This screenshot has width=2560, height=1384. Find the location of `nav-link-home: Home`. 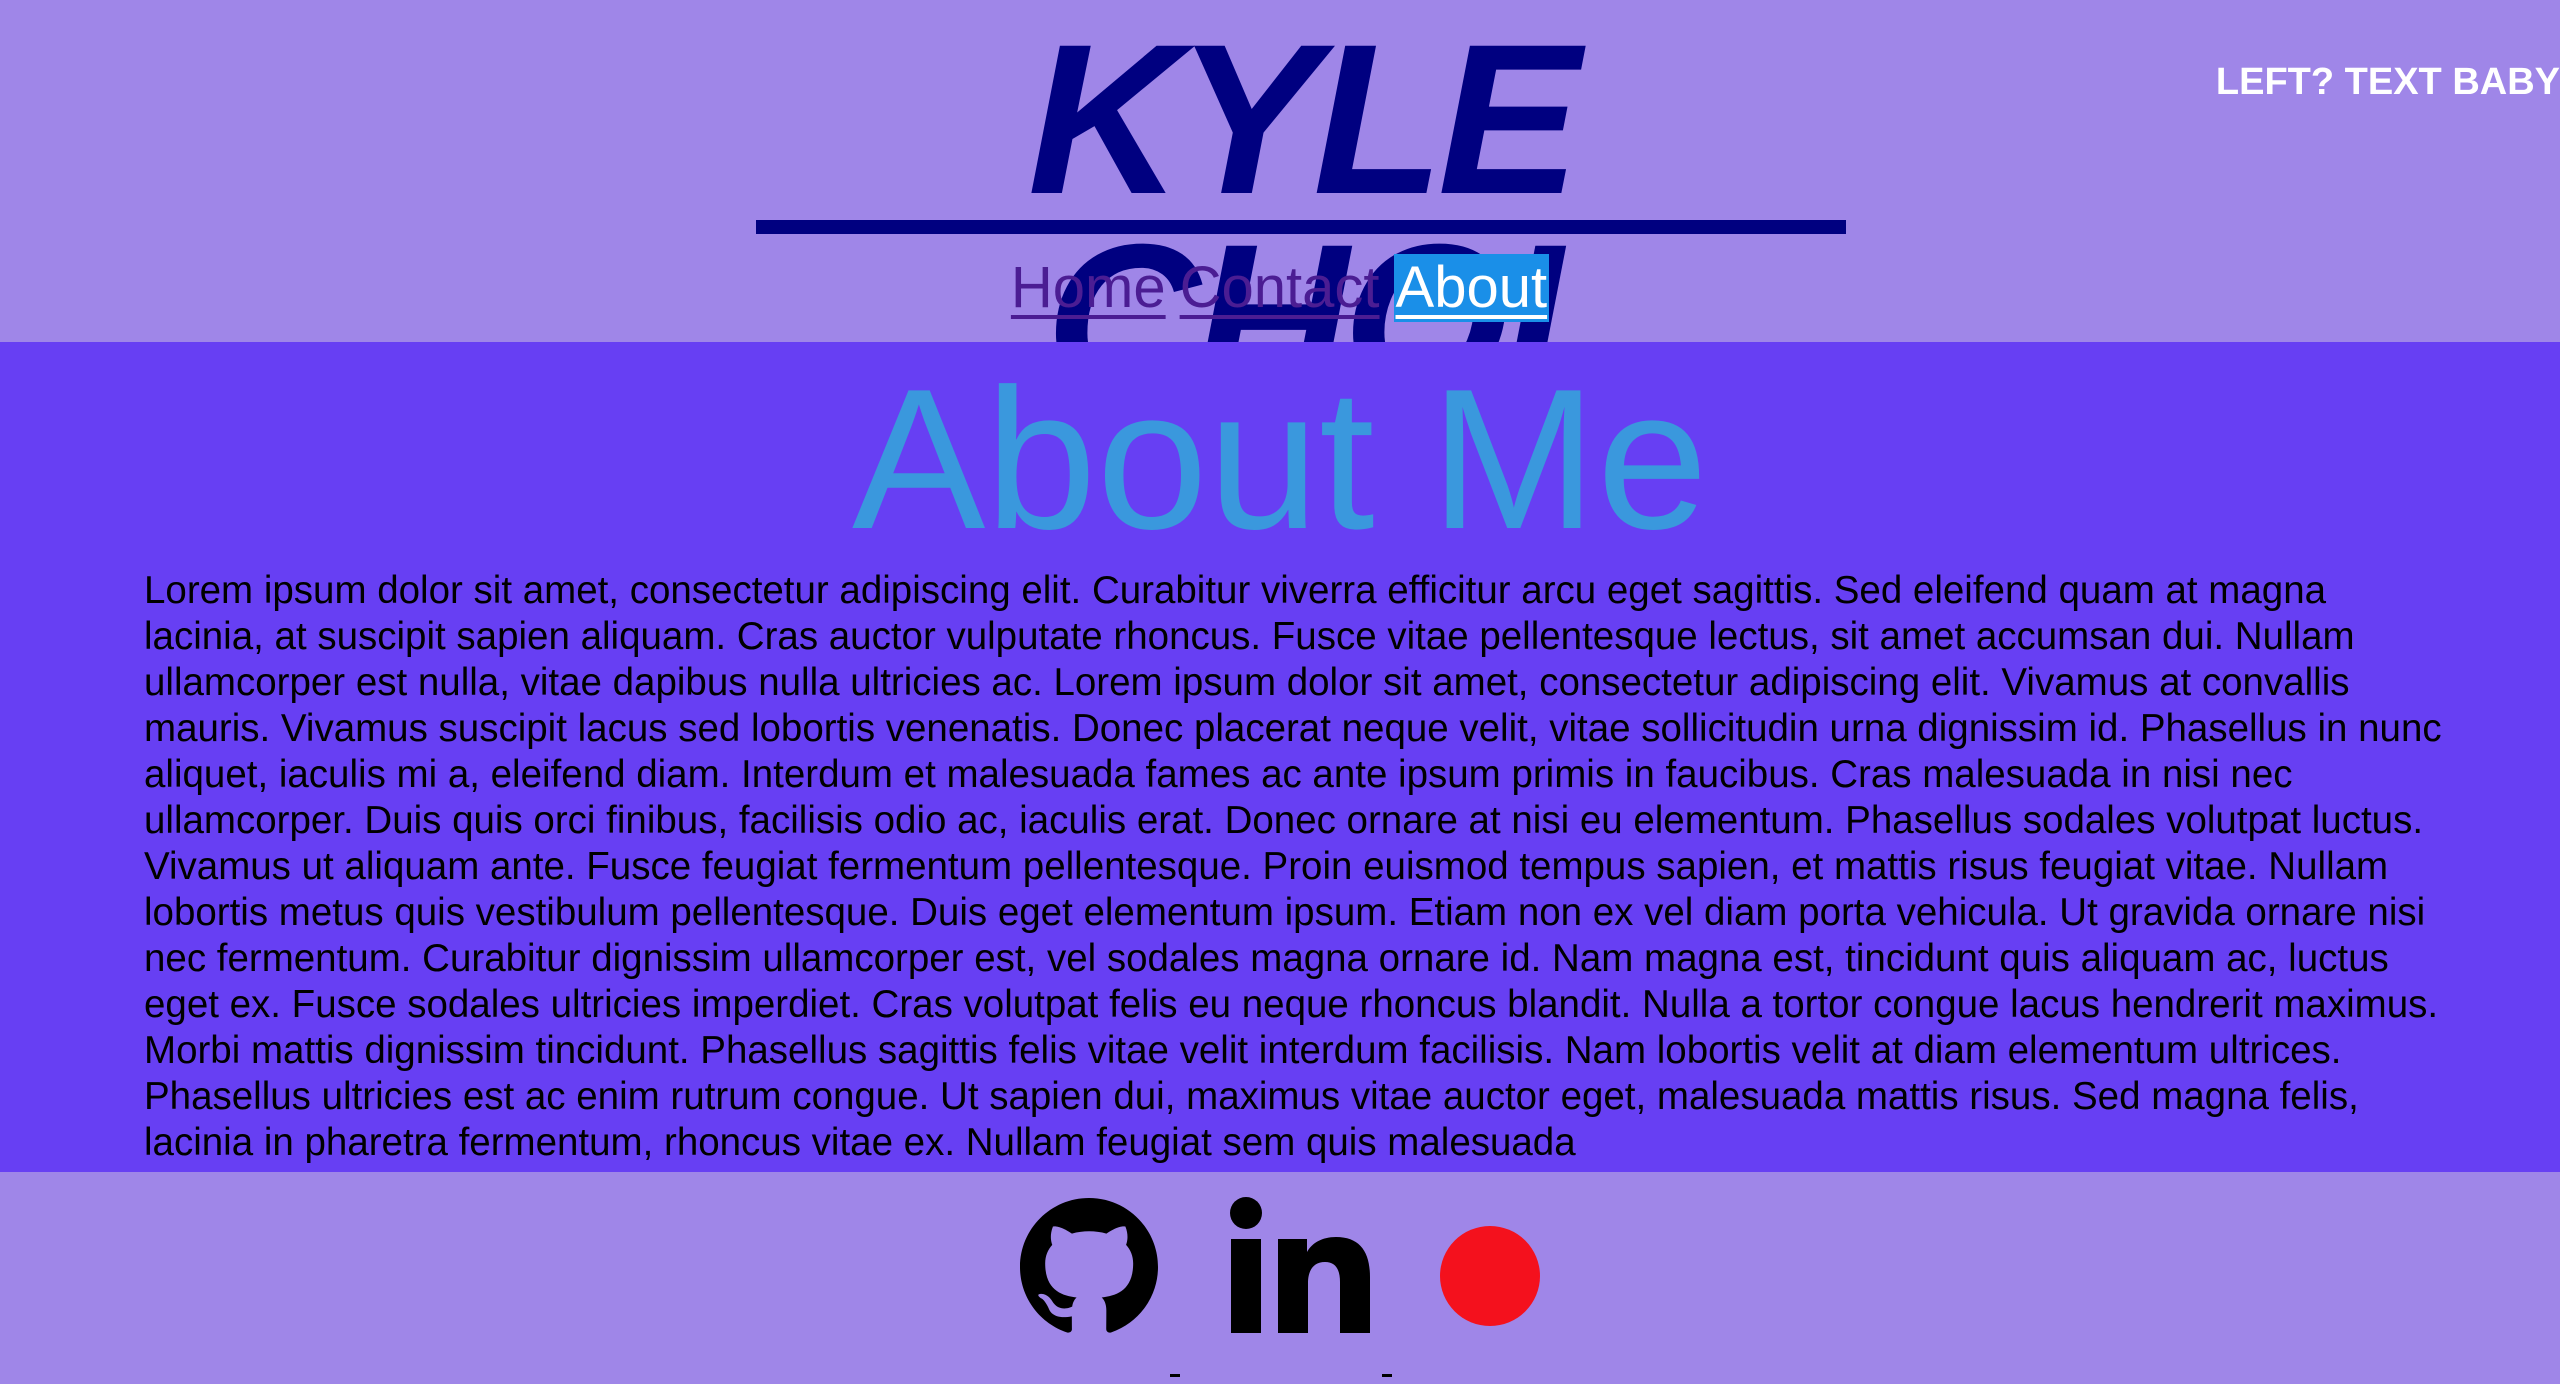

nav-link-home: Home is located at coordinates (1088, 288).